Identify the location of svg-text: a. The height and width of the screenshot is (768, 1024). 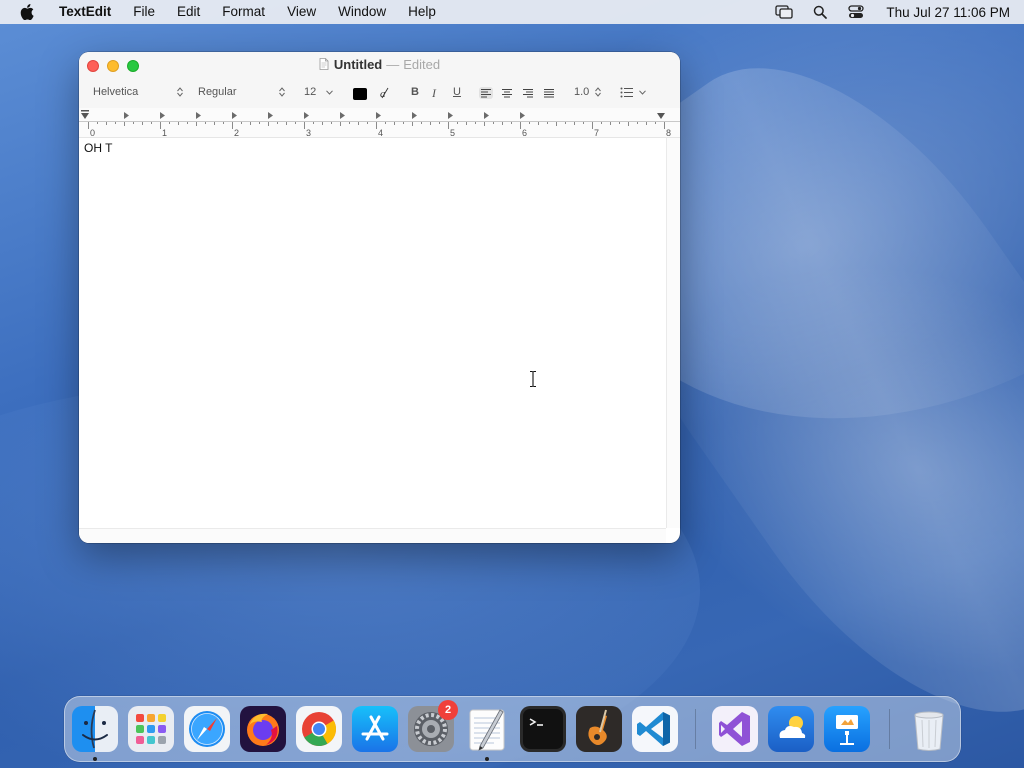
(383, 94).